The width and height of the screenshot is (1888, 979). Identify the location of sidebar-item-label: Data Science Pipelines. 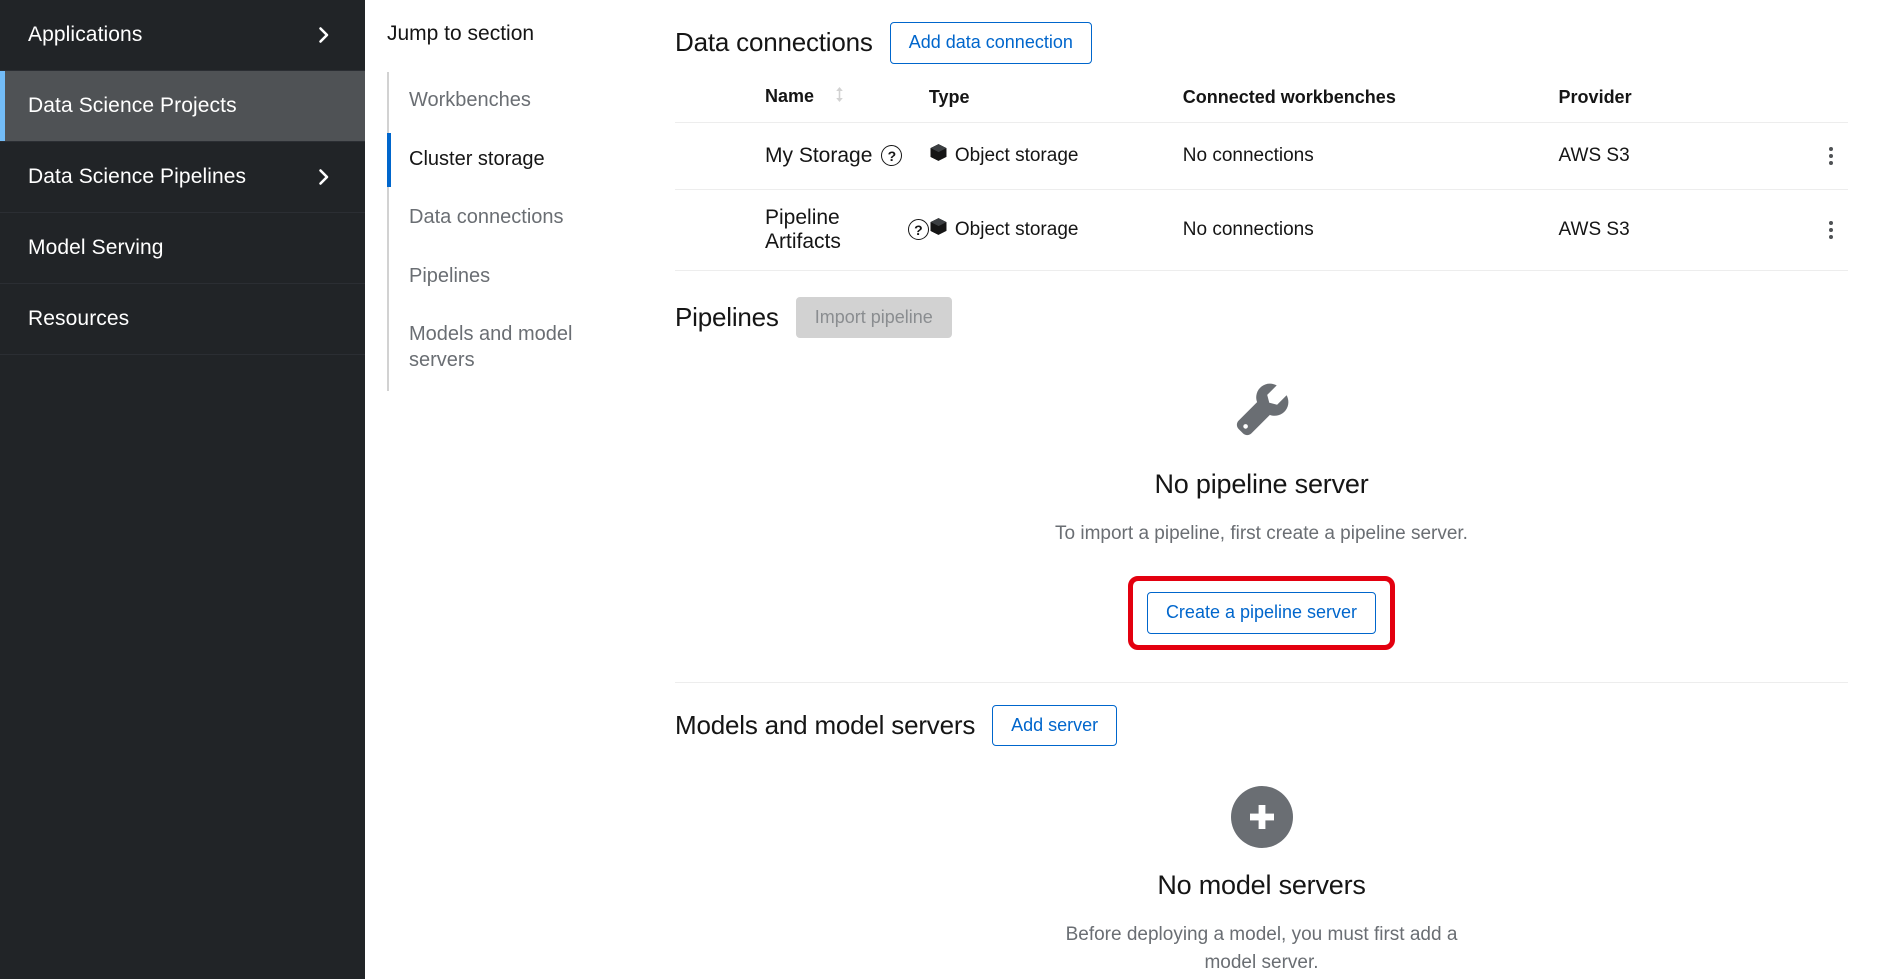
(137, 176).